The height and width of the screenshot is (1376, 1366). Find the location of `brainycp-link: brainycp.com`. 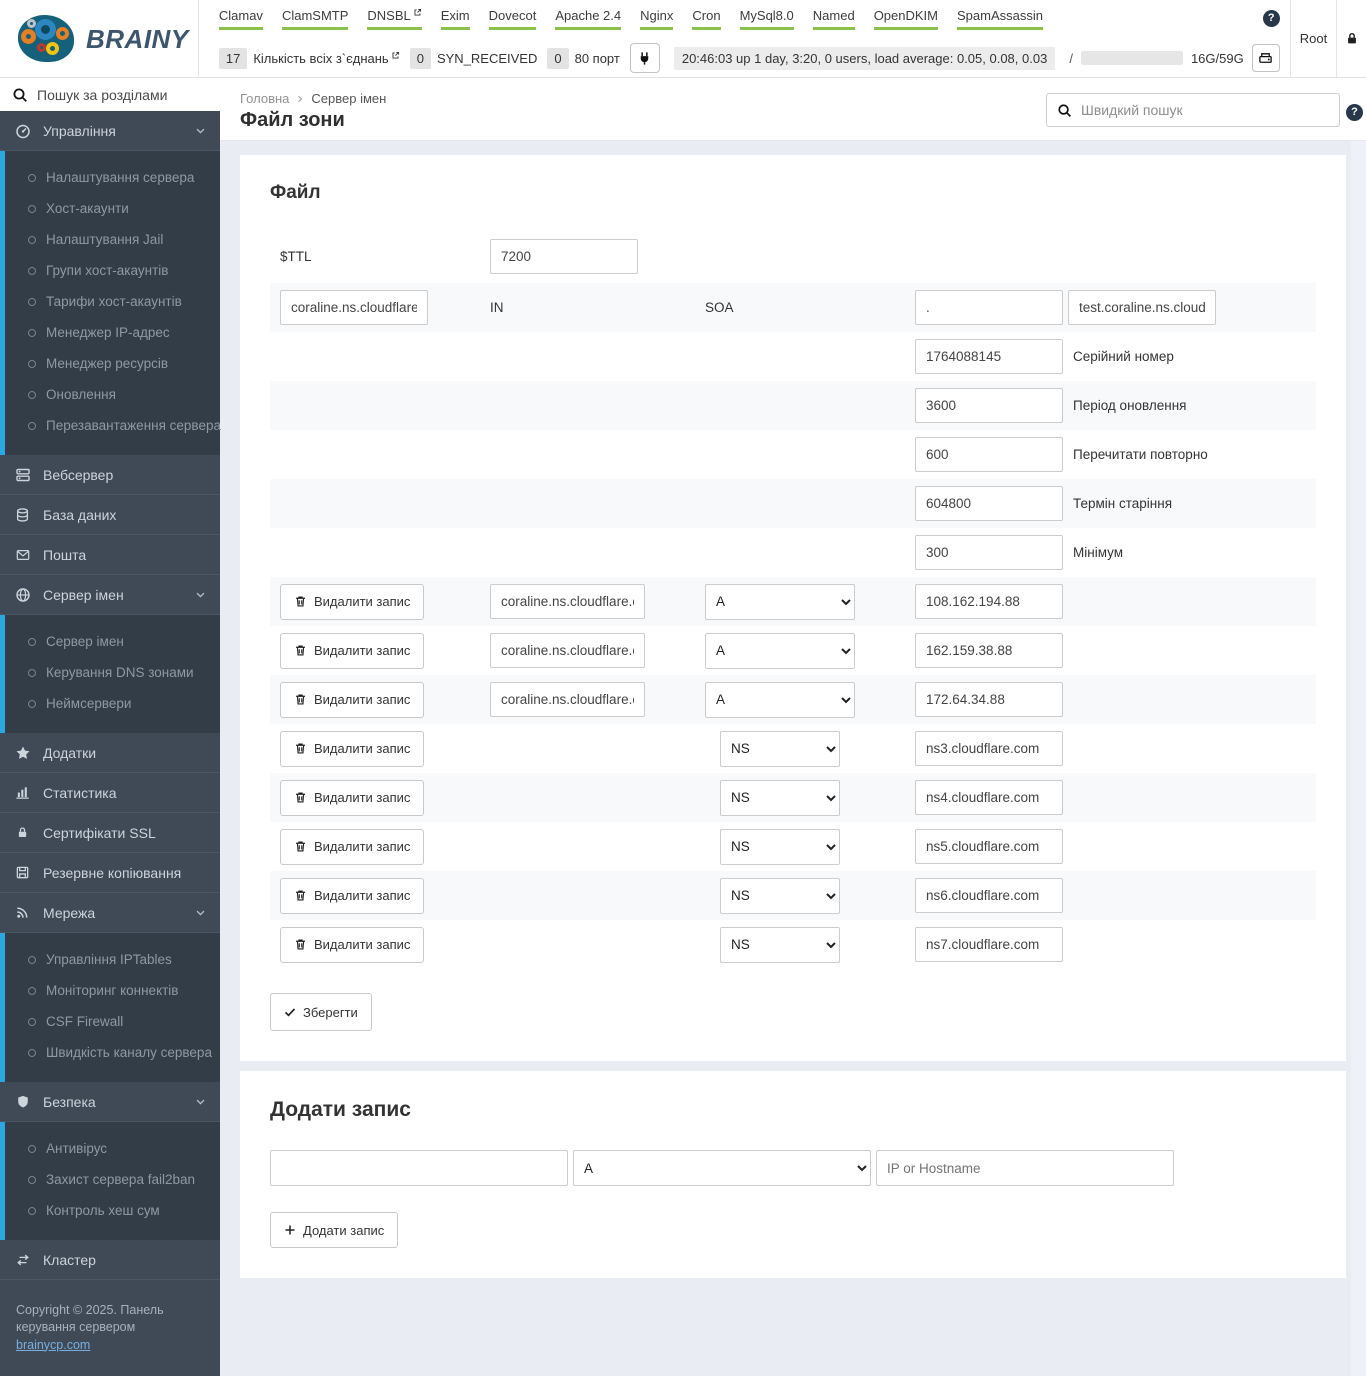

brainycp-link: brainycp.com is located at coordinates (53, 1345).